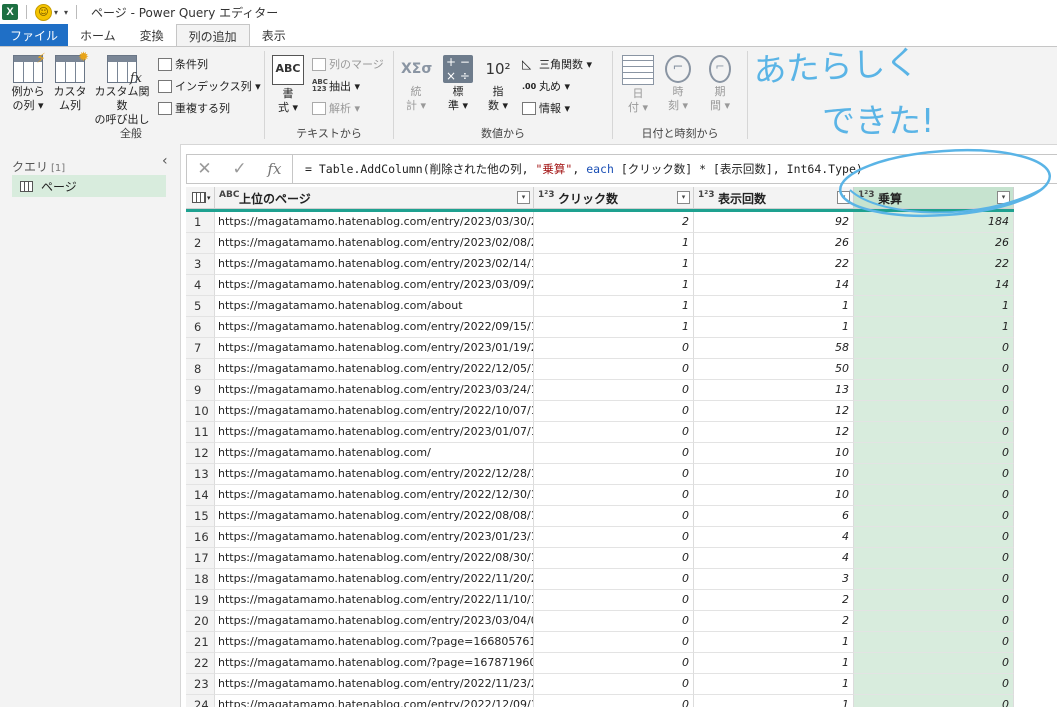 Image resolution: width=1057 pixels, height=707 pixels. Describe the element at coordinates (200, 411) in the screenshot. I see `row-index: 10` at that location.